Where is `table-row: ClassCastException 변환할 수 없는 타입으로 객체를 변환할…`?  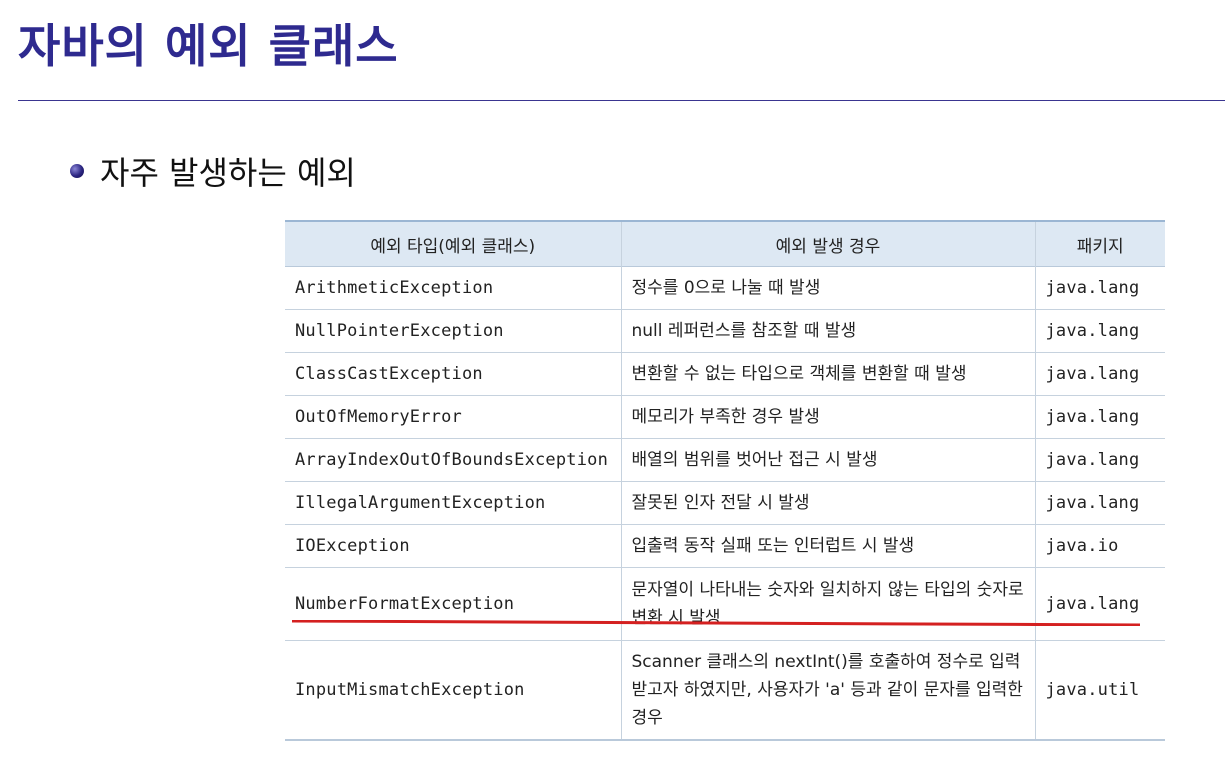 table-row: ClassCastException 변환할 수 없는 타입으로 객체를 변환할… is located at coordinates (725, 374).